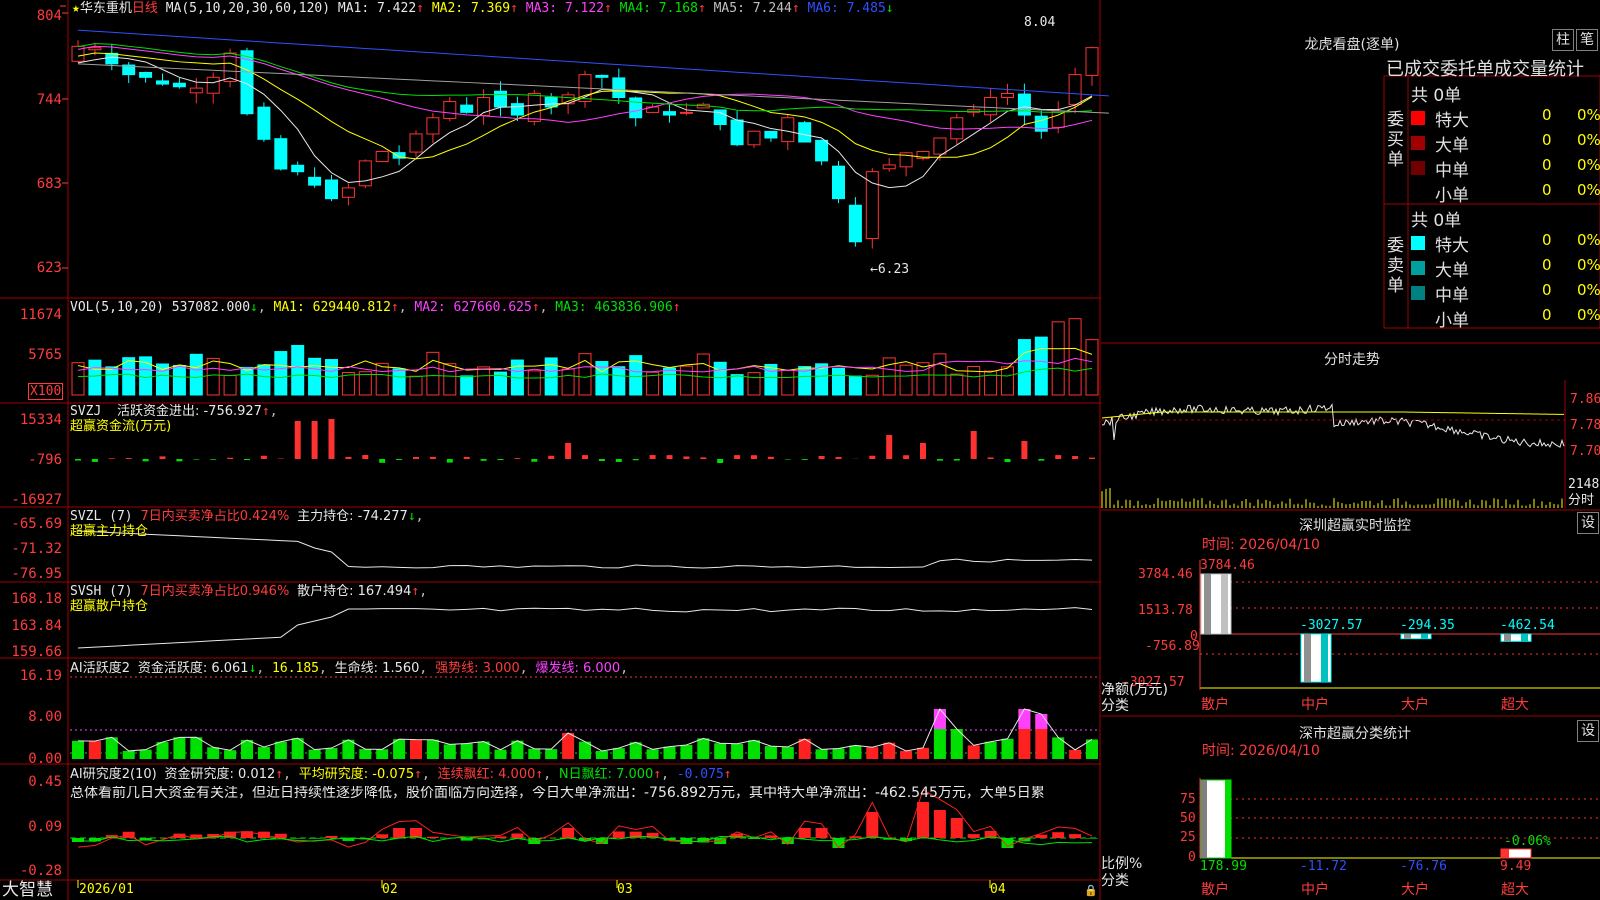 This screenshot has height=900, width=1600. What do you see at coordinates (411, 516) in the screenshot?
I see `svzl-arrow: ↓` at bounding box center [411, 516].